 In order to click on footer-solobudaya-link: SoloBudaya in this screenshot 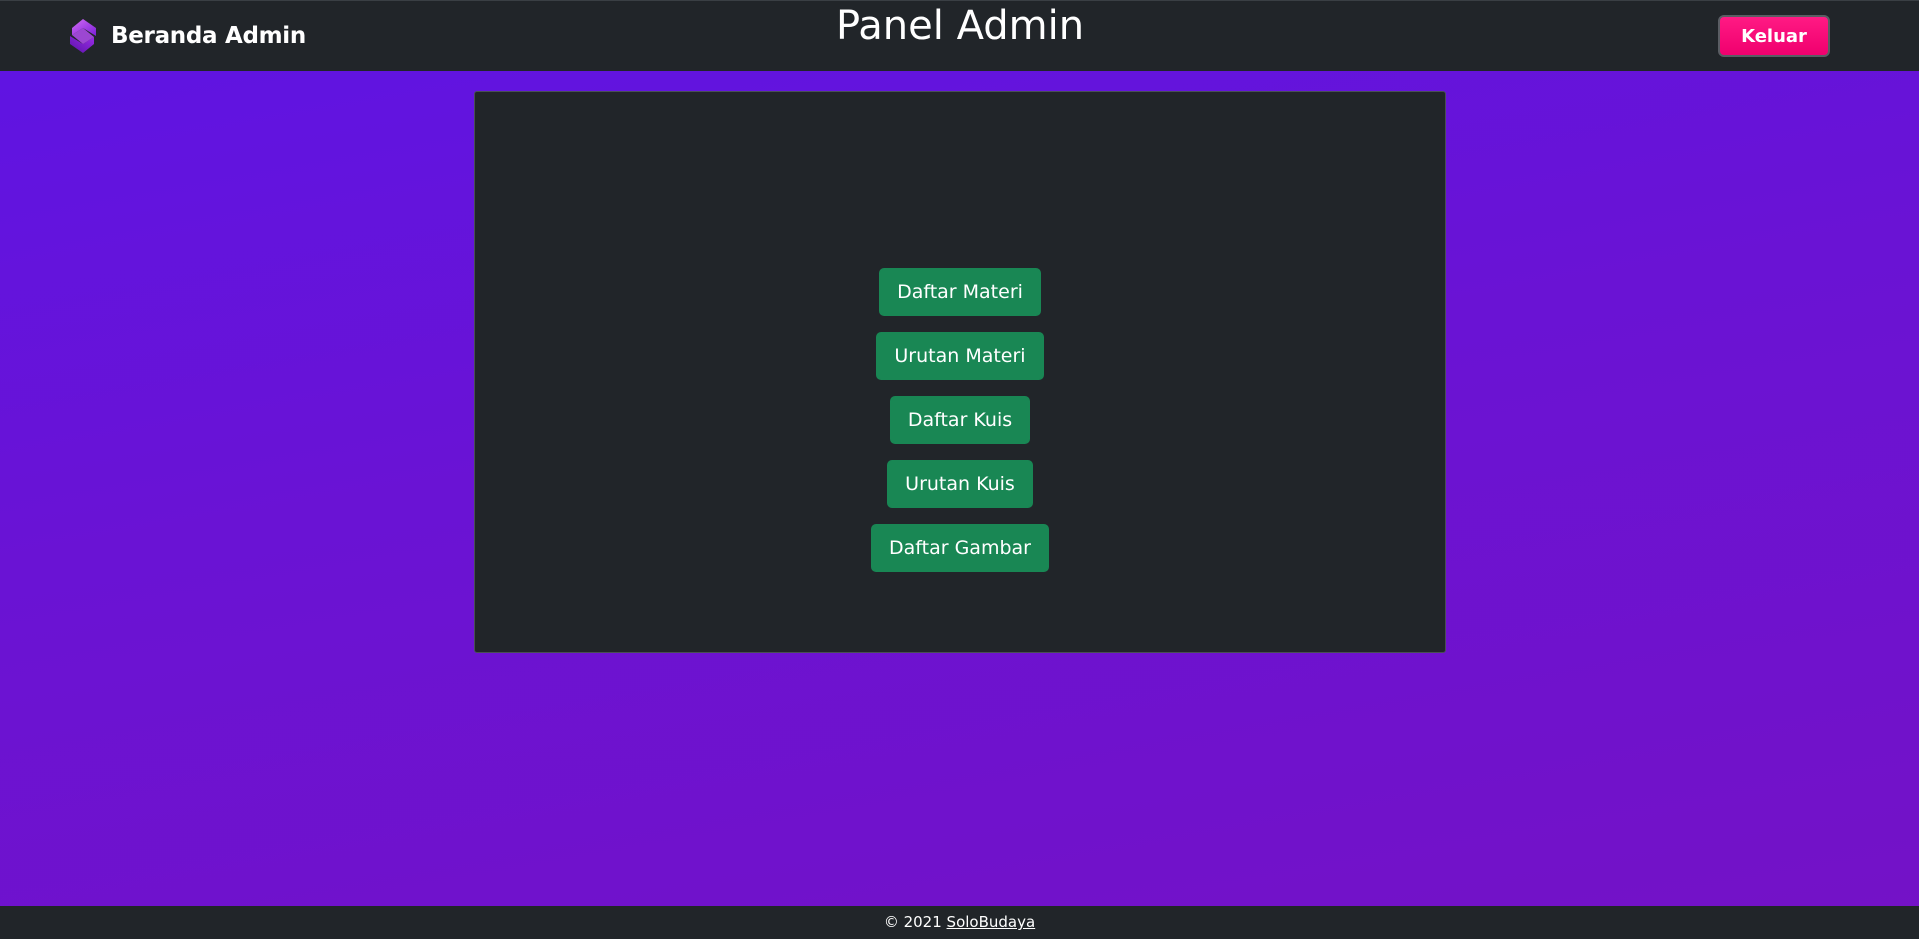, I will do `click(991, 922)`.